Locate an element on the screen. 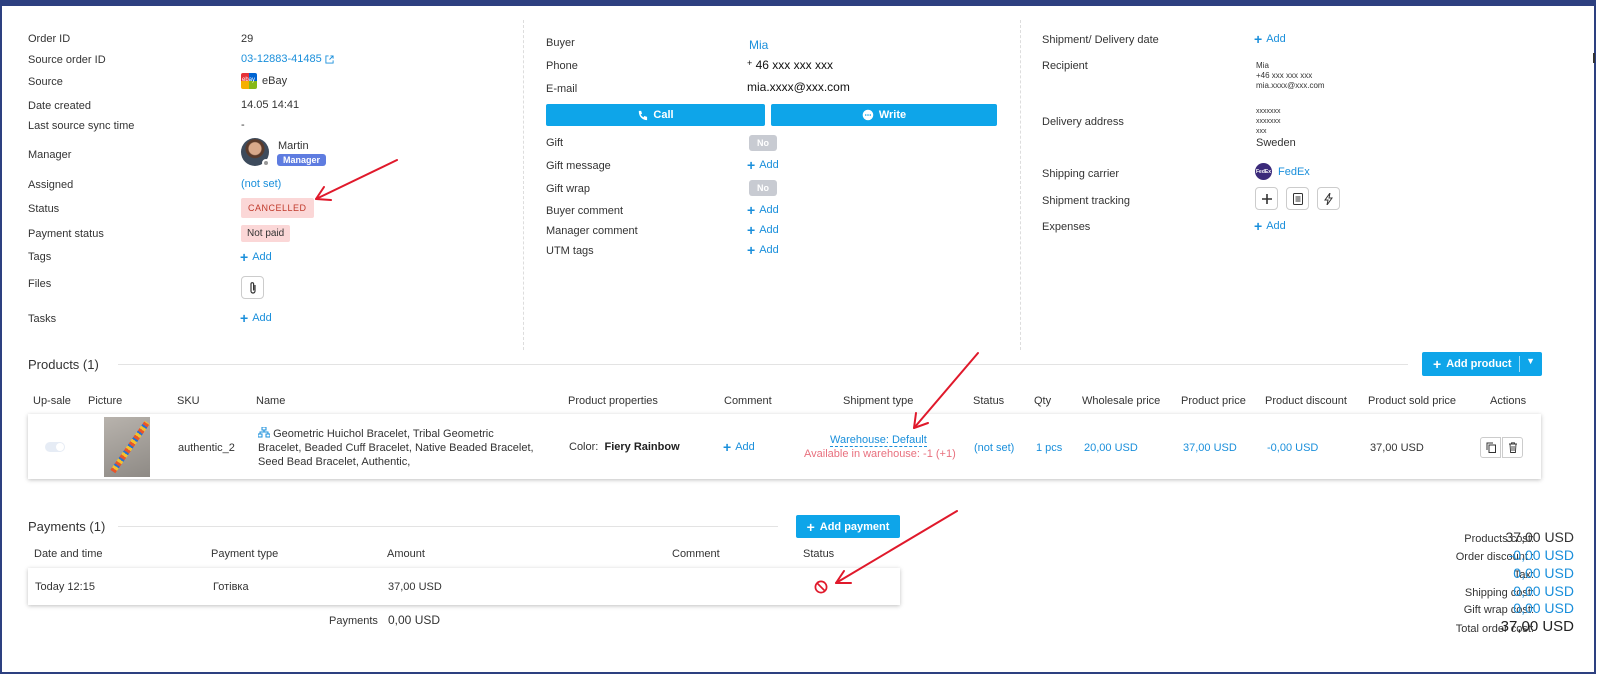 The width and height of the screenshot is (1600, 675). expenses-add-button: + Add is located at coordinates (1270, 226).